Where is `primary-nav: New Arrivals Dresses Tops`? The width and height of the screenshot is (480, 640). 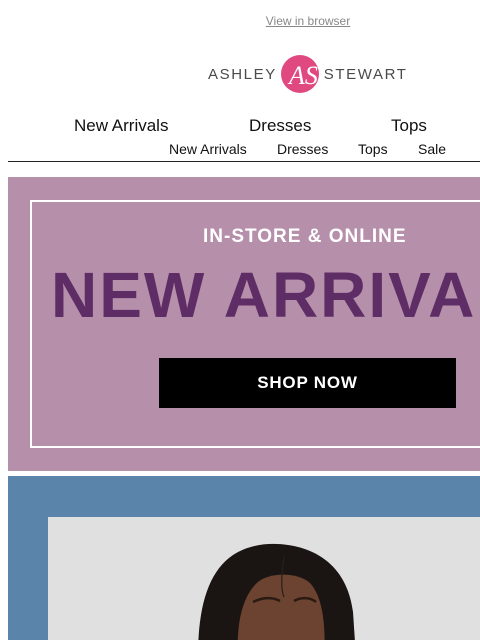
primary-nav: New Arrivals Dresses Tops is located at coordinates (240, 126).